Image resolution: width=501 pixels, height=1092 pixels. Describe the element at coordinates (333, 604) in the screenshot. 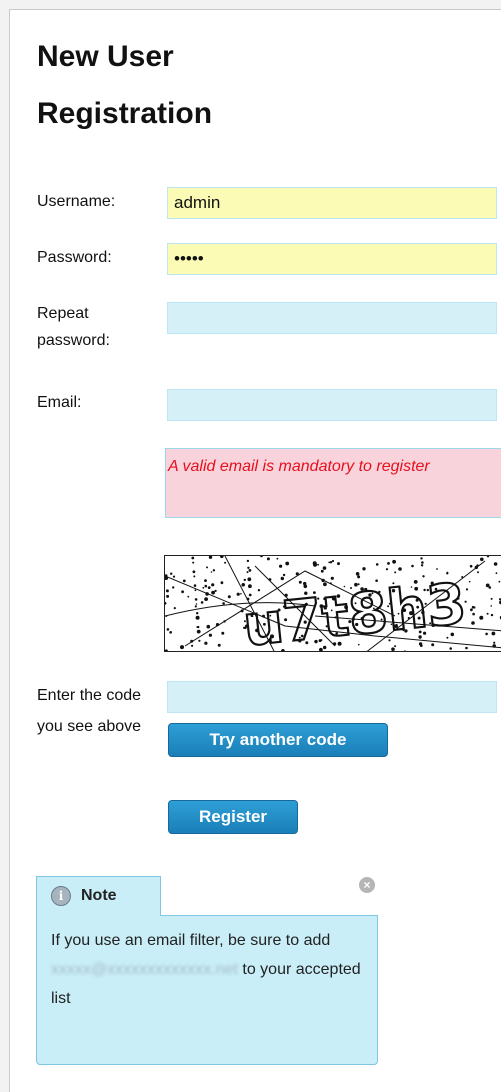

I see `captcha-noise: u7t8h3` at that location.